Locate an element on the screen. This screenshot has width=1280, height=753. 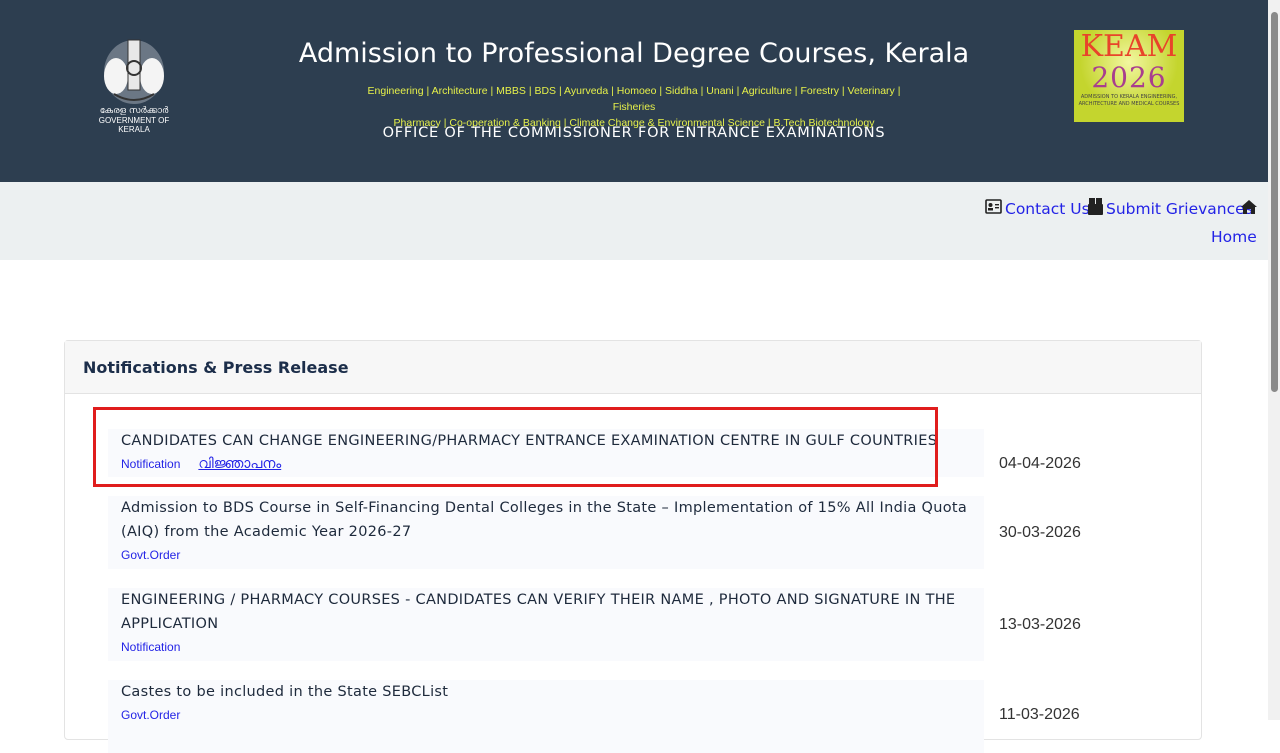
top-nav: Contact Us Submit Grievances Home is located at coordinates (634, 221).